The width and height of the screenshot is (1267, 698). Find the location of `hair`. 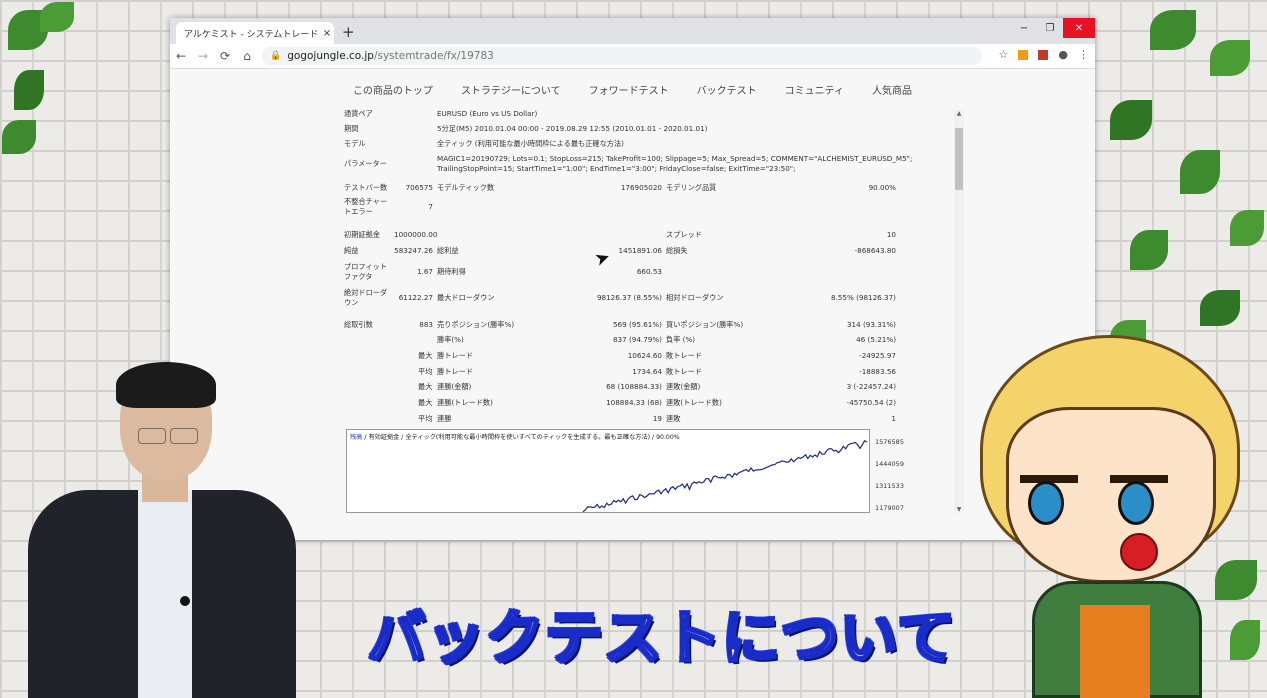

hair is located at coordinates (166, 385).